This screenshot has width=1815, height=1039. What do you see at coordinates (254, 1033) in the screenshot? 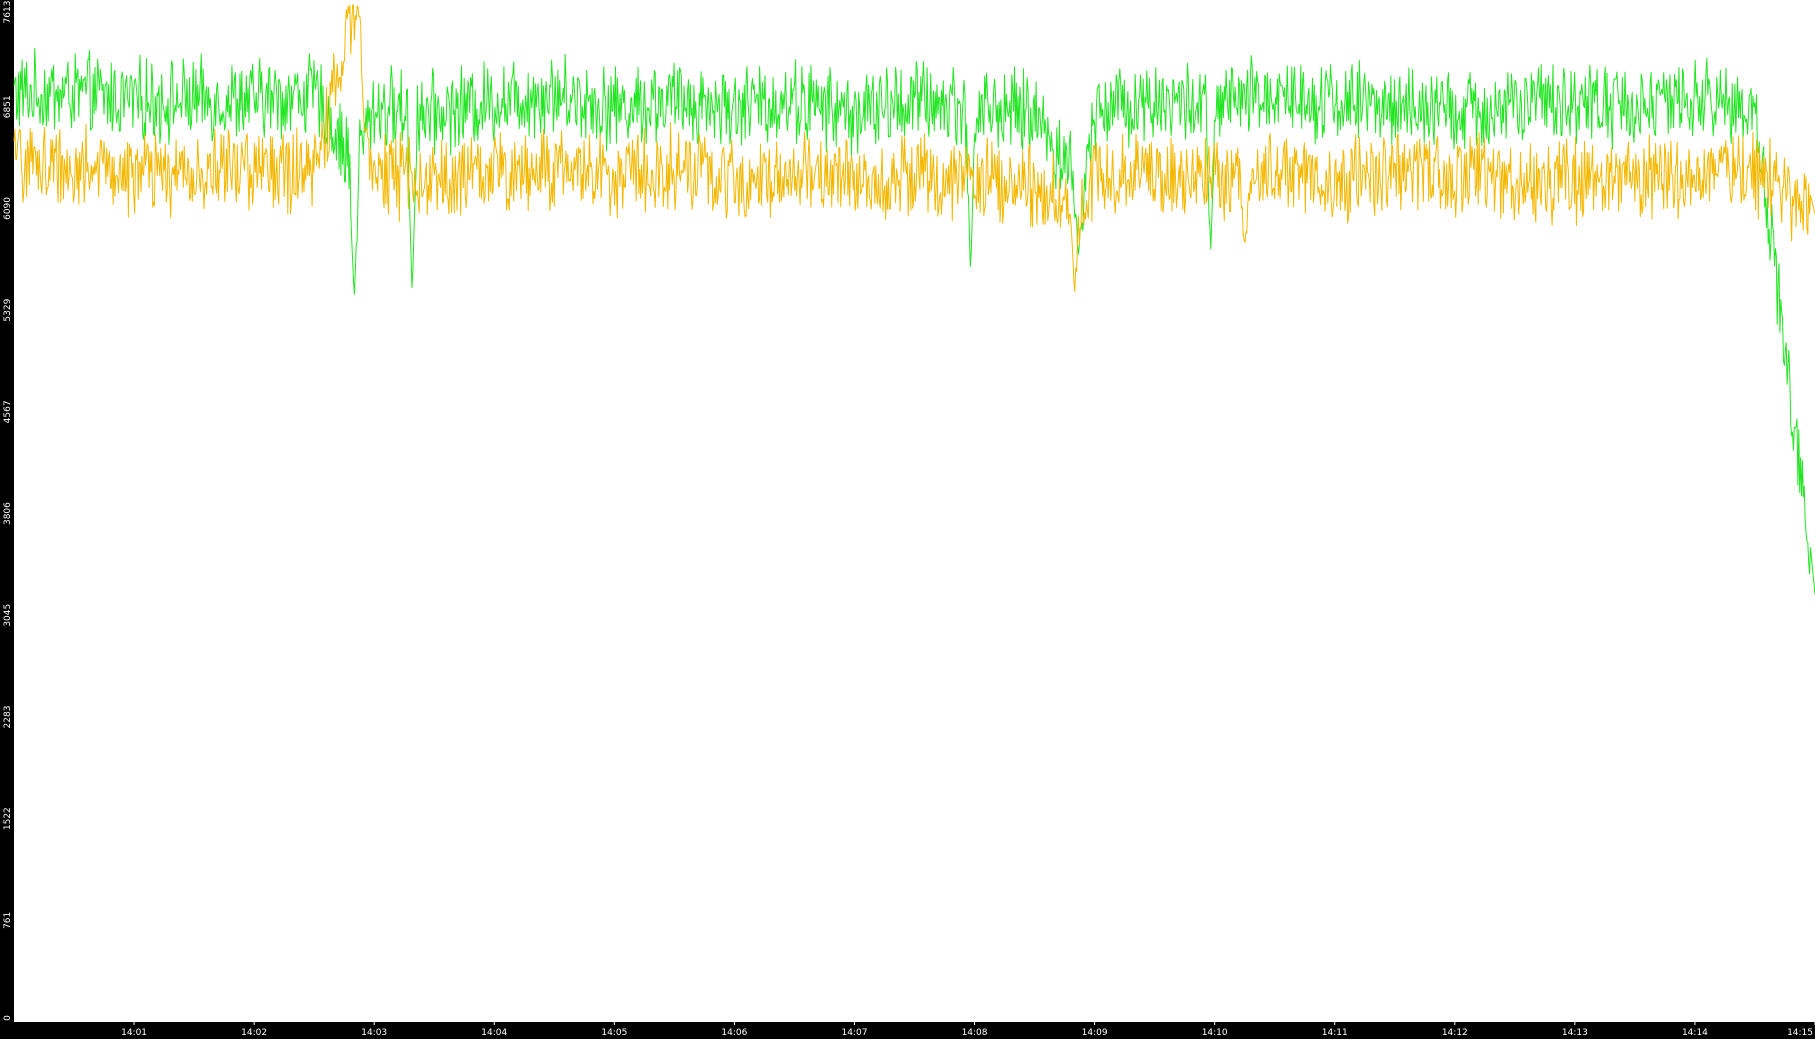
I see `x-tick-label: 14:02` at bounding box center [254, 1033].